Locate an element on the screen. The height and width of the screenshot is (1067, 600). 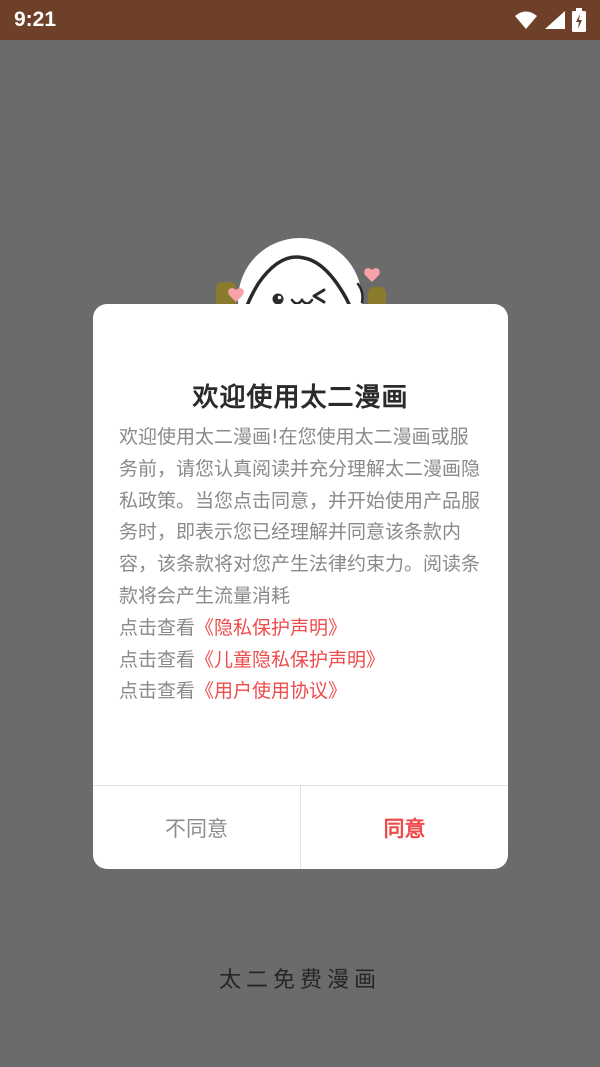
children-privacy-statement-link: 《儿童隐私保护声明》 is located at coordinates (290, 660).